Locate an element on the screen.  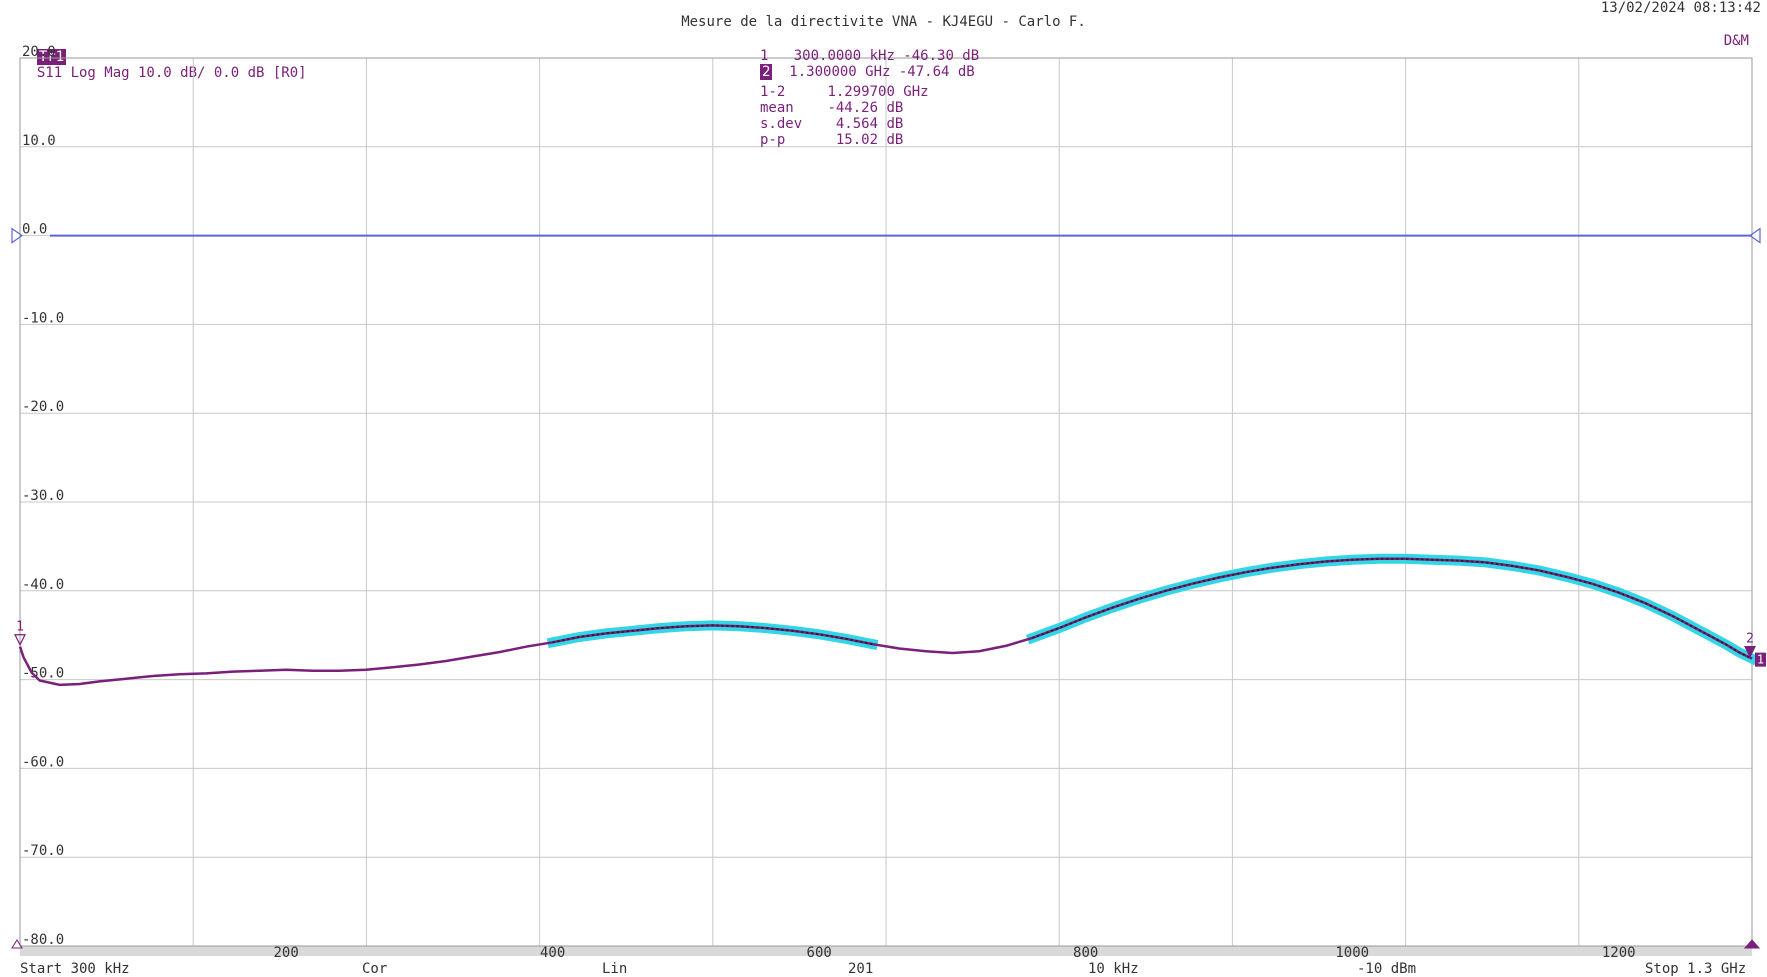
marker-2-label: 2 is located at coordinates (1750, 639).